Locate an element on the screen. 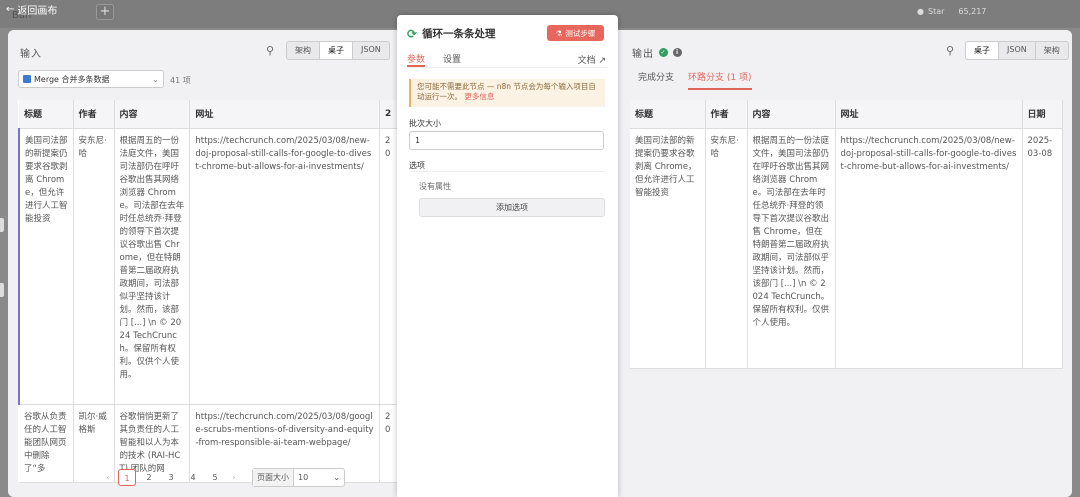 This screenshot has width=1080, height=497. input-node-name: Merge 合并多条数据 is located at coordinates (72, 79).